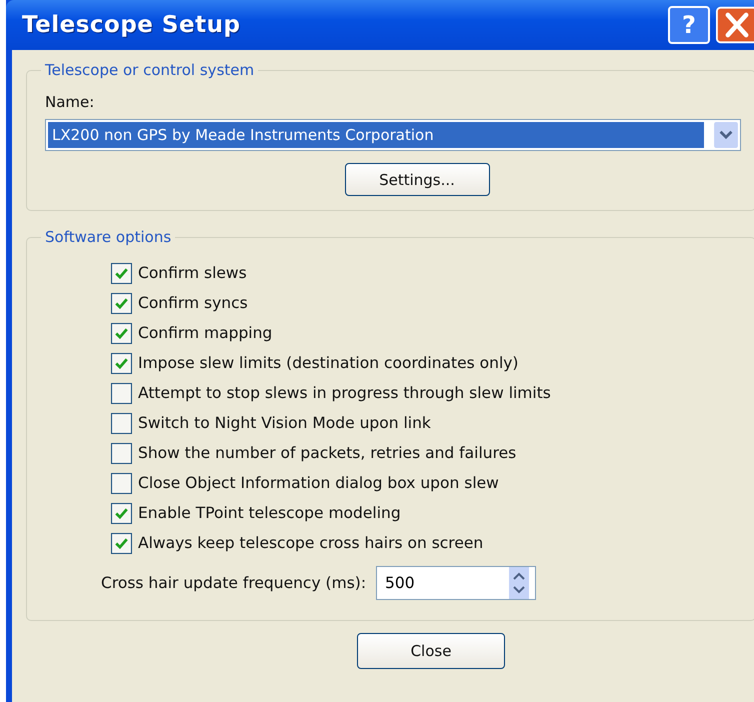 Image resolution: width=754 pixels, height=702 pixels. I want to click on option-label: Always keep telescope cross hairs on screen, so click(311, 543).